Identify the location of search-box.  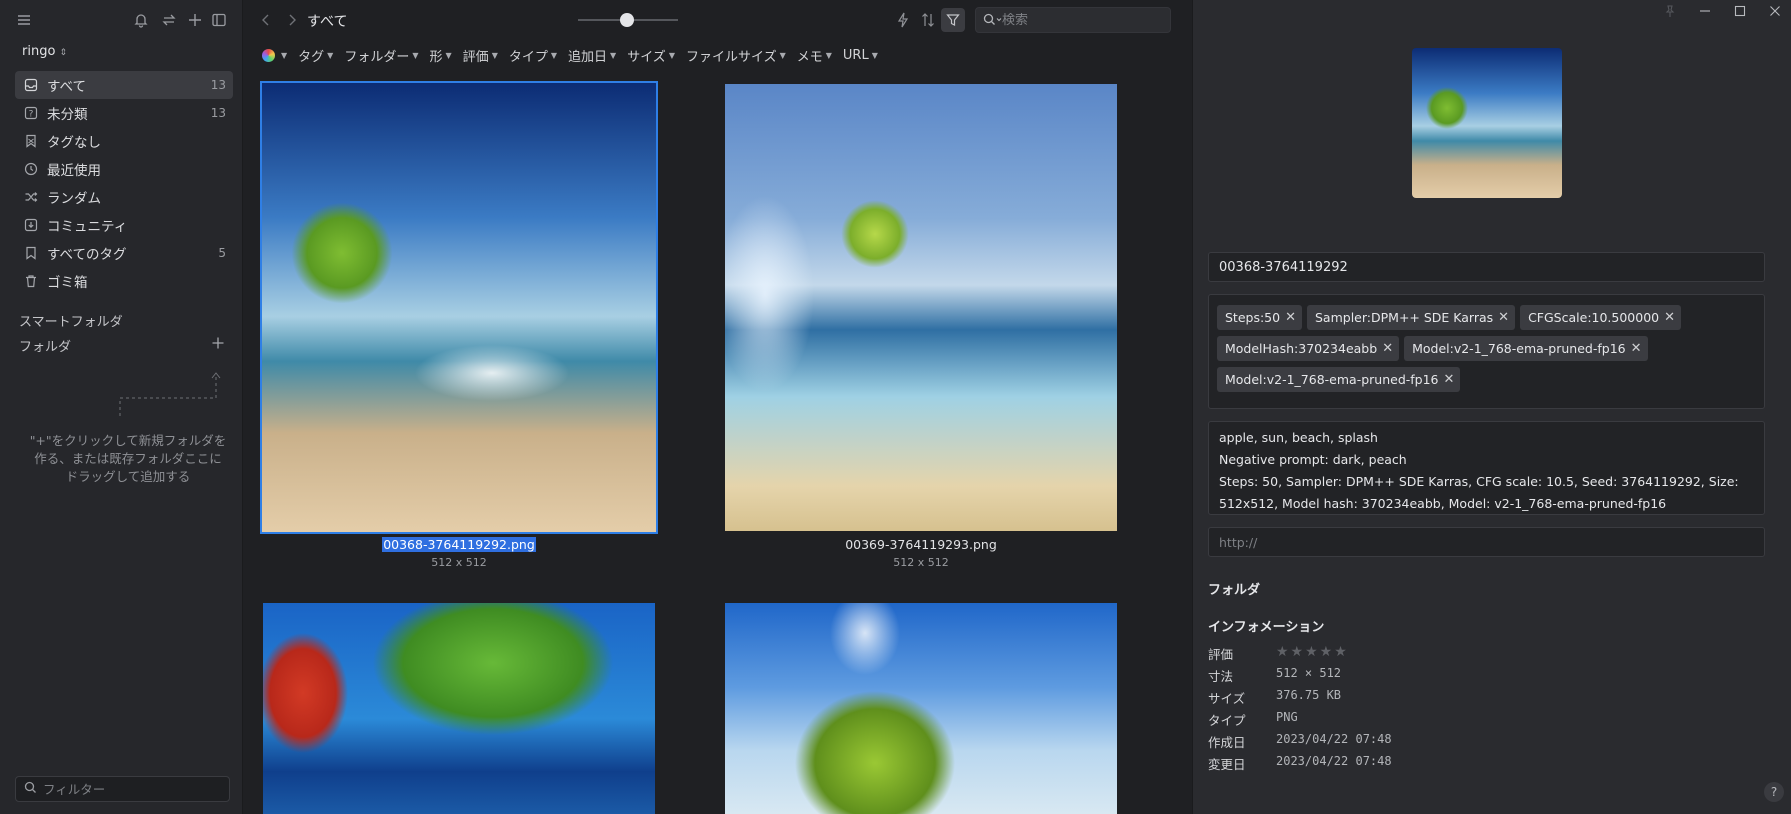
(1073, 20).